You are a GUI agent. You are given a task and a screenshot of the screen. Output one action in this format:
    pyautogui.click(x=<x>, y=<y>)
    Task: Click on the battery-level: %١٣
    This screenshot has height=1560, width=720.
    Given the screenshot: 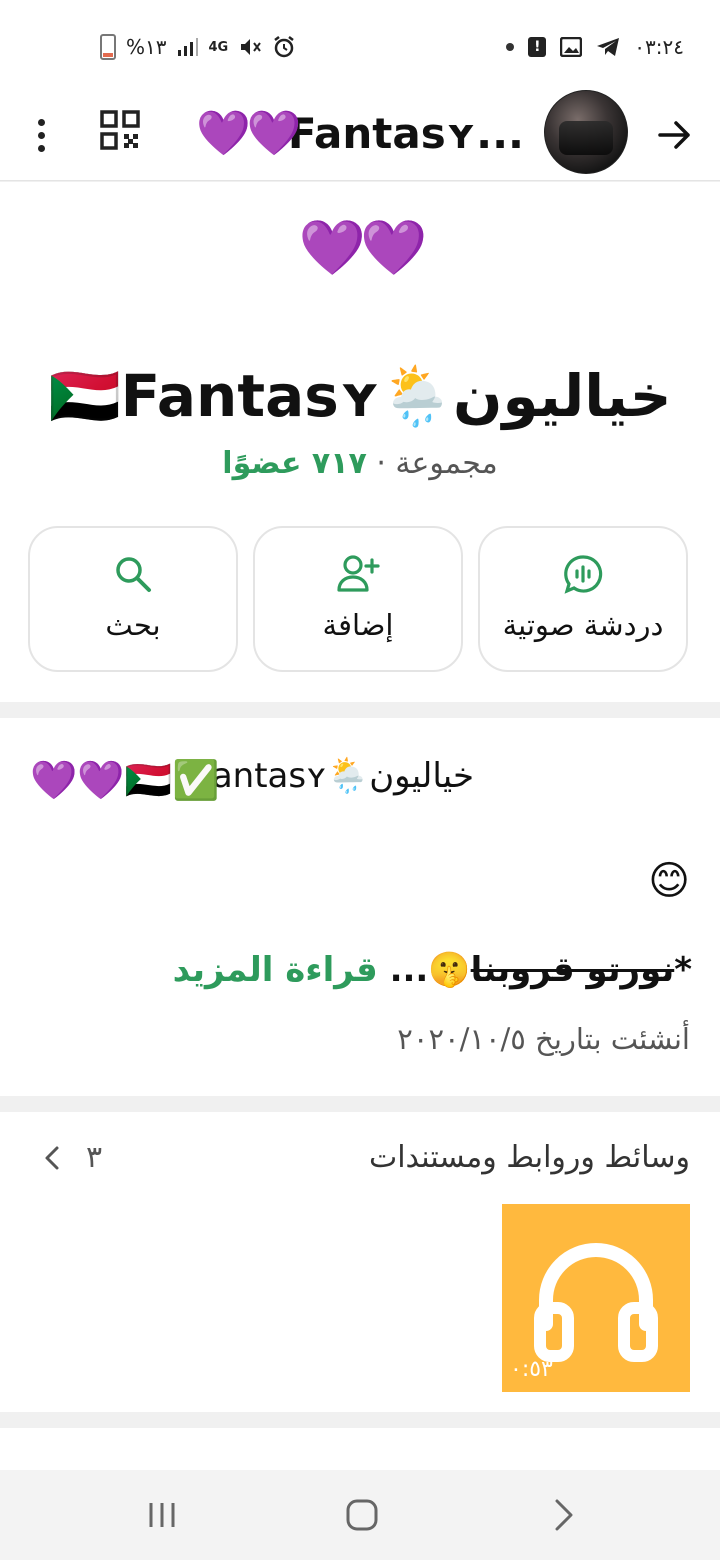 What is the action you would take?
    pyautogui.click(x=146, y=47)
    